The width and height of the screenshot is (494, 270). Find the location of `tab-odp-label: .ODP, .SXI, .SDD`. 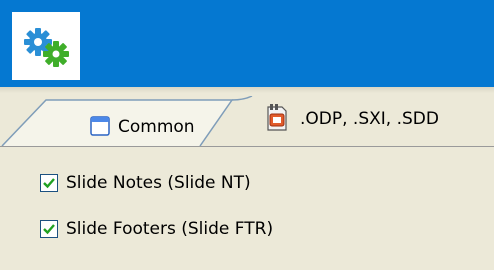

tab-odp-label: .ODP, .SXI, .SDD is located at coordinates (369, 119).